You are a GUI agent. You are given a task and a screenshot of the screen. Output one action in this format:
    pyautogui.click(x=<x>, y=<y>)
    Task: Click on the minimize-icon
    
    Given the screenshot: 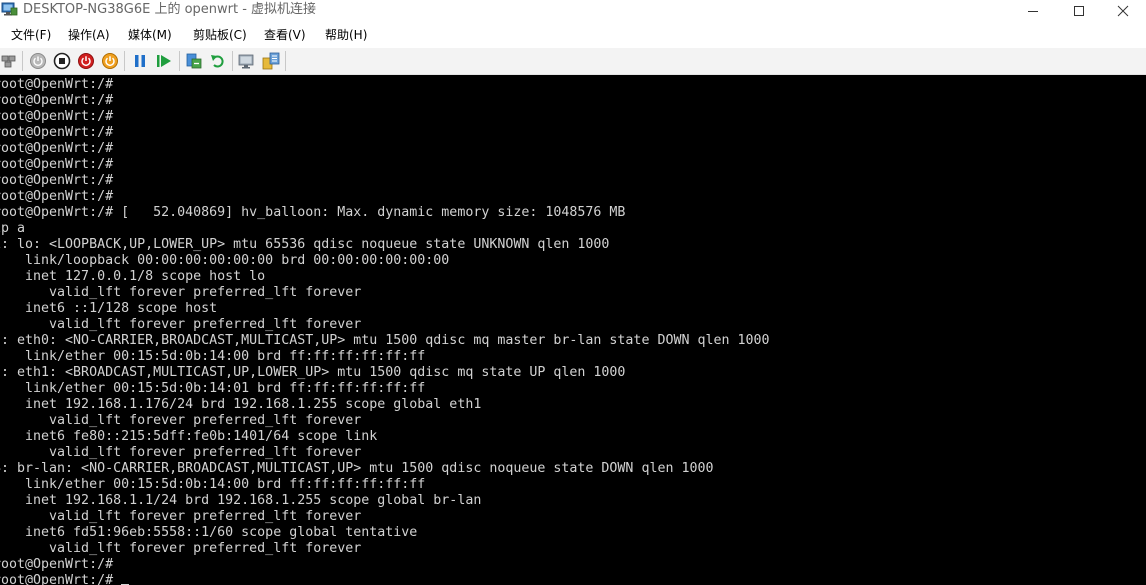 What is the action you would take?
    pyautogui.click(x=1033, y=11)
    